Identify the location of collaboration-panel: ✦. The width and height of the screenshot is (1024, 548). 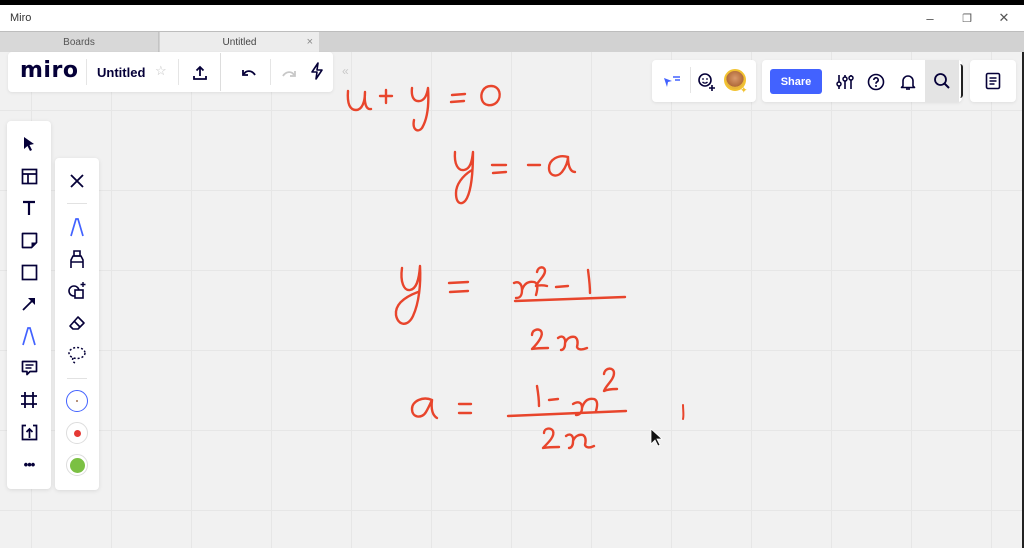
(704, 81).